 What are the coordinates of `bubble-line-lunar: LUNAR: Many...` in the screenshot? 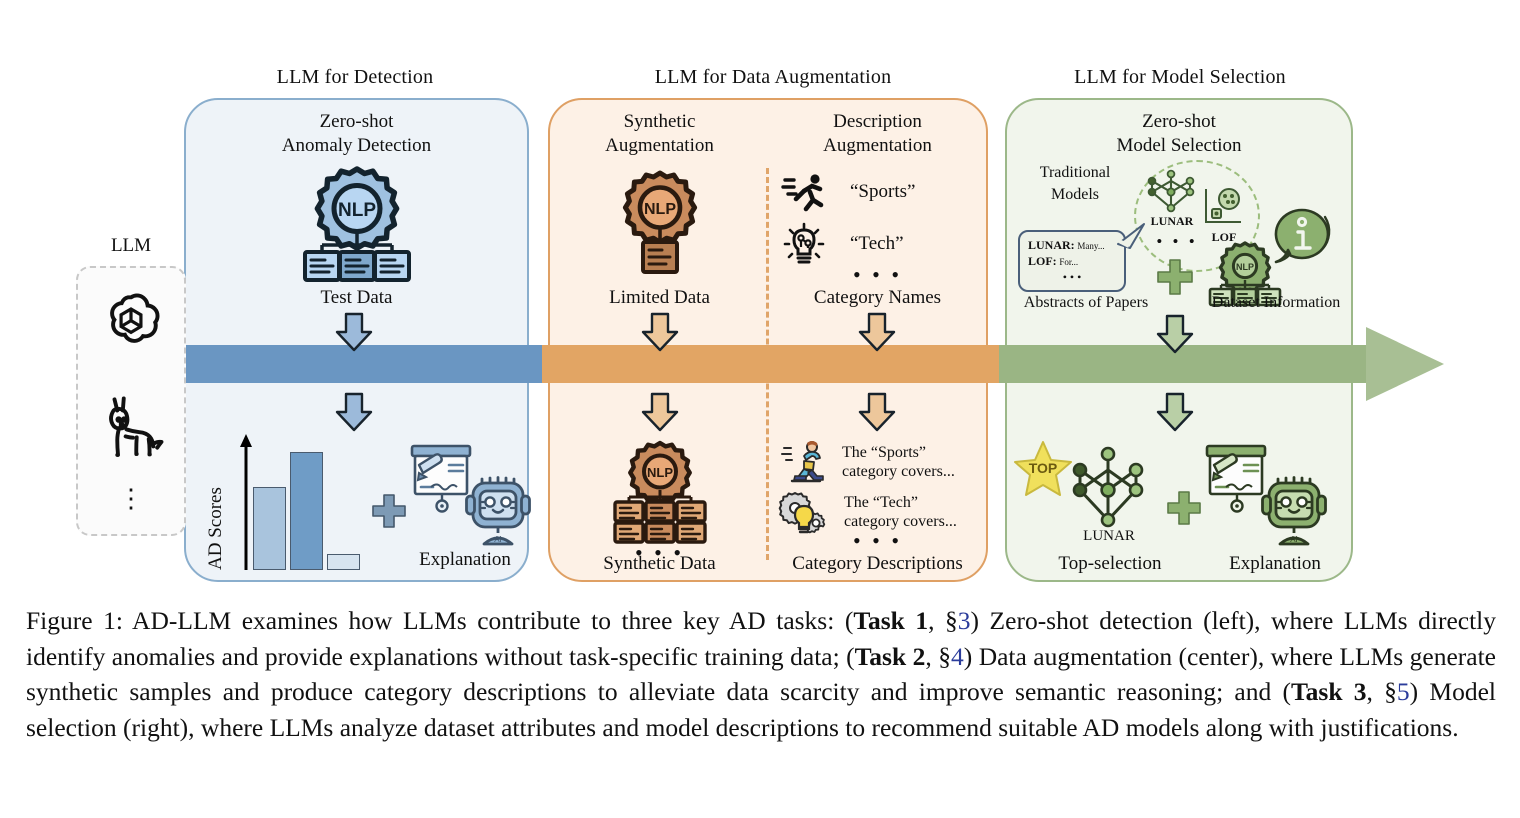 It's located at (1072, 246).